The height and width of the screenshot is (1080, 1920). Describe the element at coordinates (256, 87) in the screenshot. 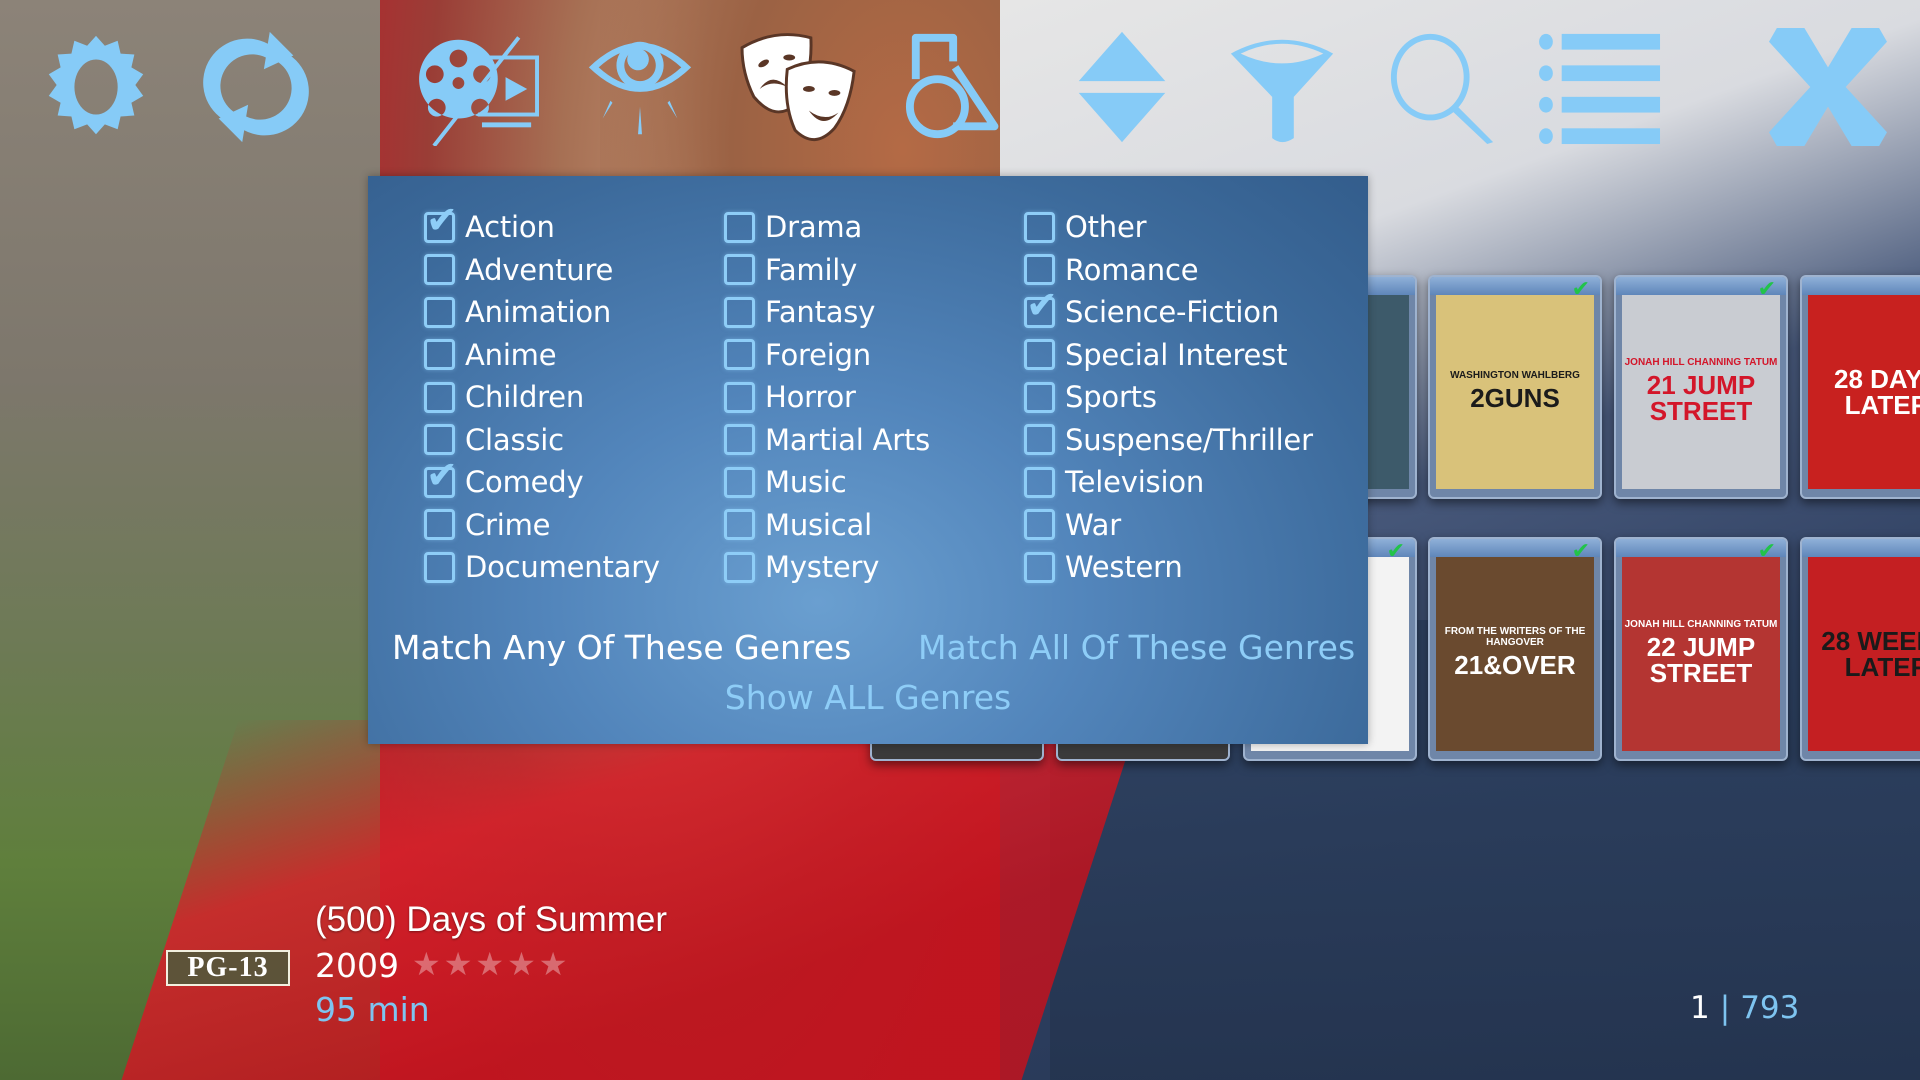

I see `refresh-button` at that location.